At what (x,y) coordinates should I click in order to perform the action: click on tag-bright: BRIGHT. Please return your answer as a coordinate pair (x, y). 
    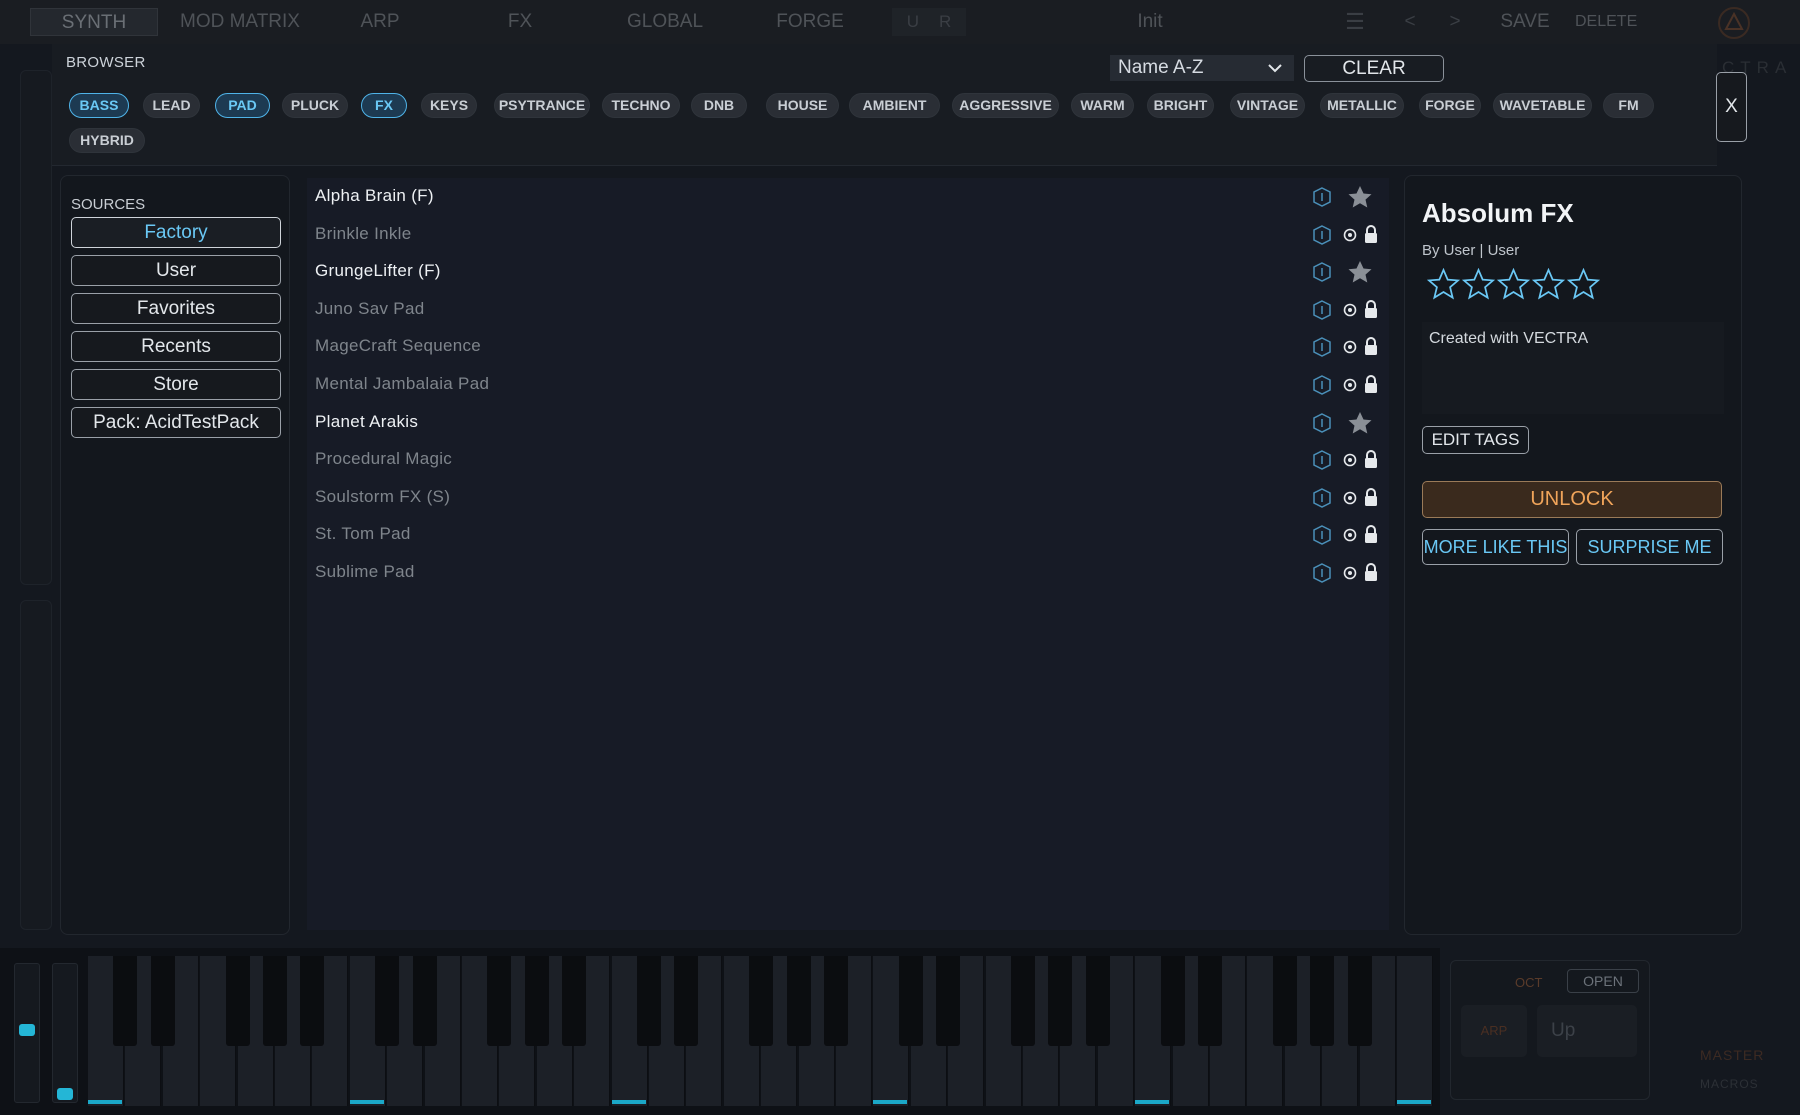
    Looking at the image, I should click on (1180, 105).